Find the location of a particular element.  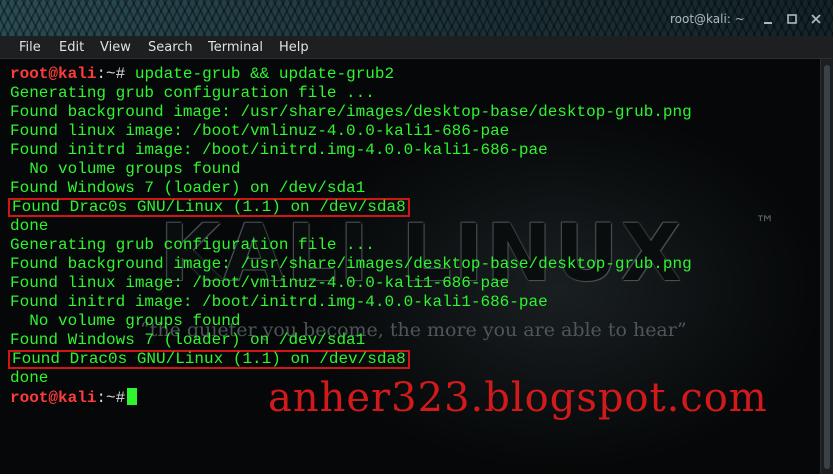

menu-help: Help is located at coordinates (294, 47).